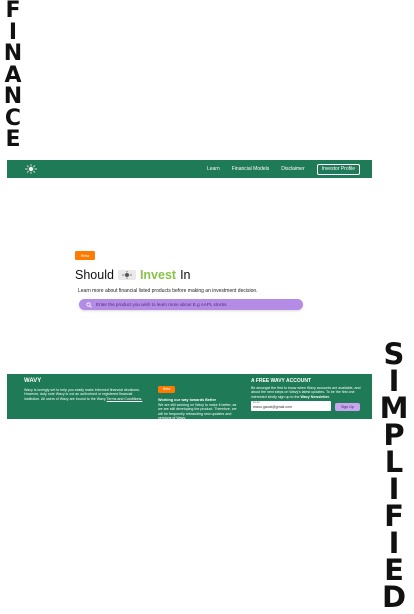  I want to click on letter: A, so click(13, 75).